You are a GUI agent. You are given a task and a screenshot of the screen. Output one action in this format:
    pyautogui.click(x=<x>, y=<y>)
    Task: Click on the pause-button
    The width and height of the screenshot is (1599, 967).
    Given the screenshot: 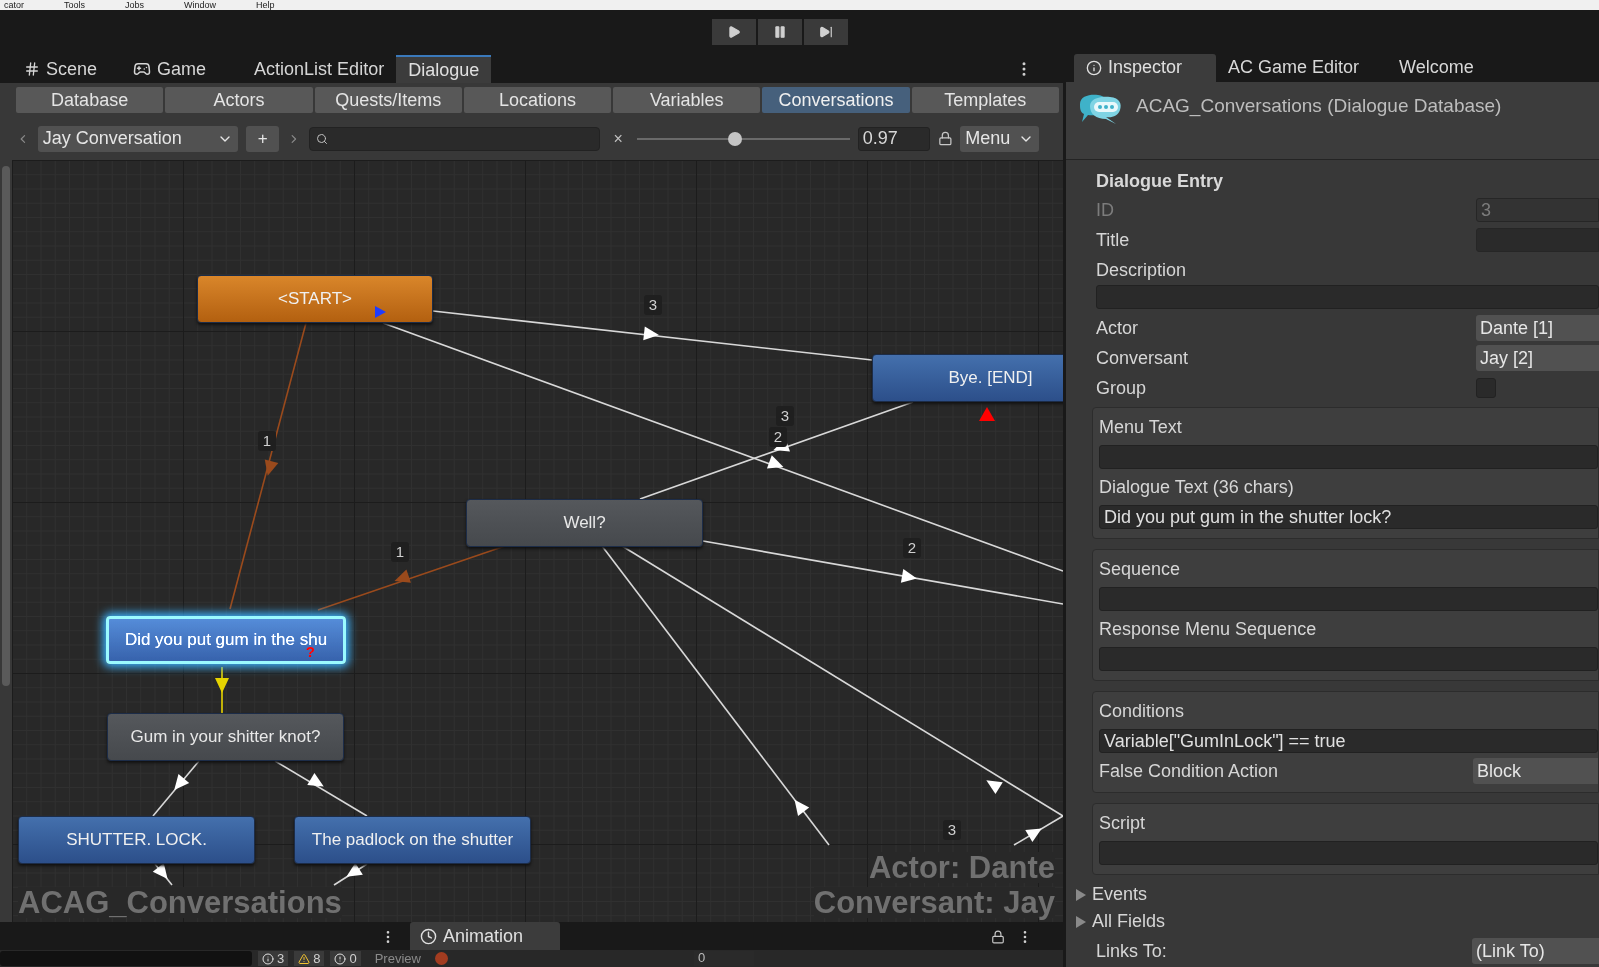 What is the action you would take?
    pyautogui.click(x=779, y=31)
    